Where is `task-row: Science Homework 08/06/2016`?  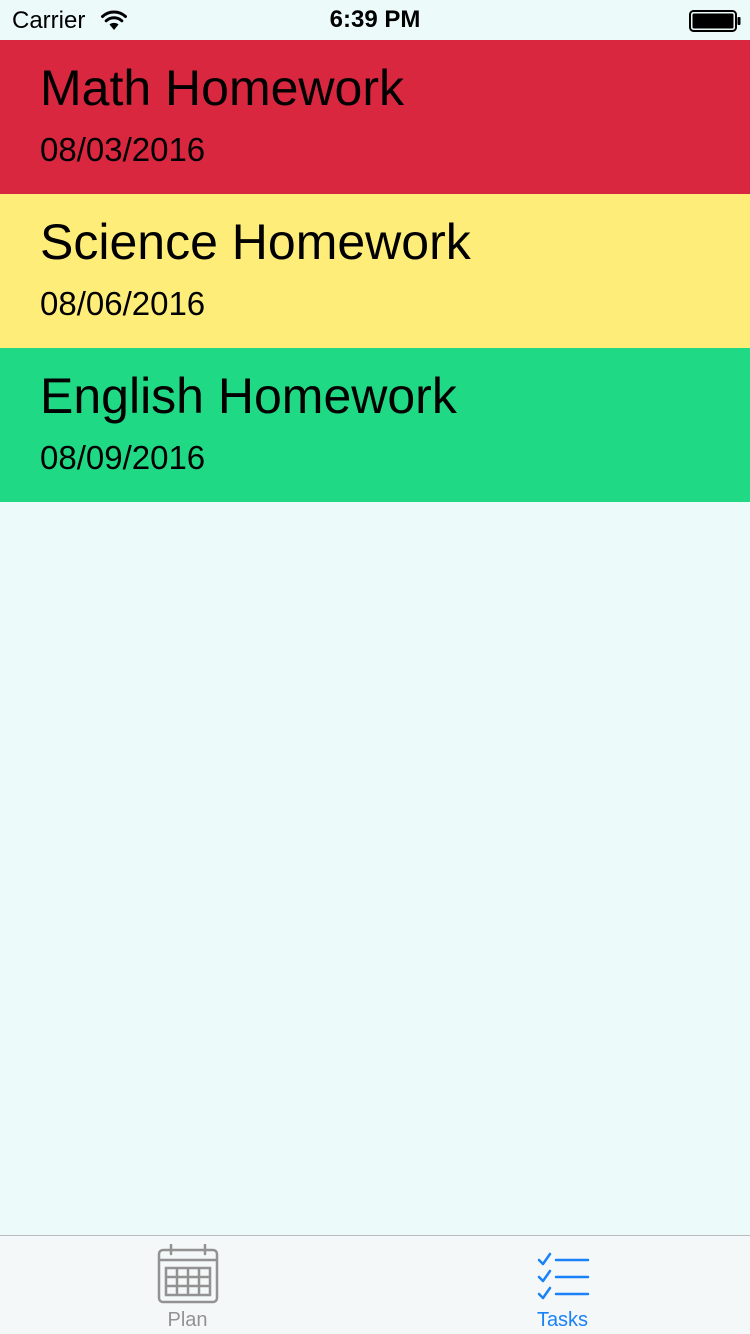
task-row: Science Homework 08/06/2016 is located at coordinates (375, 271).